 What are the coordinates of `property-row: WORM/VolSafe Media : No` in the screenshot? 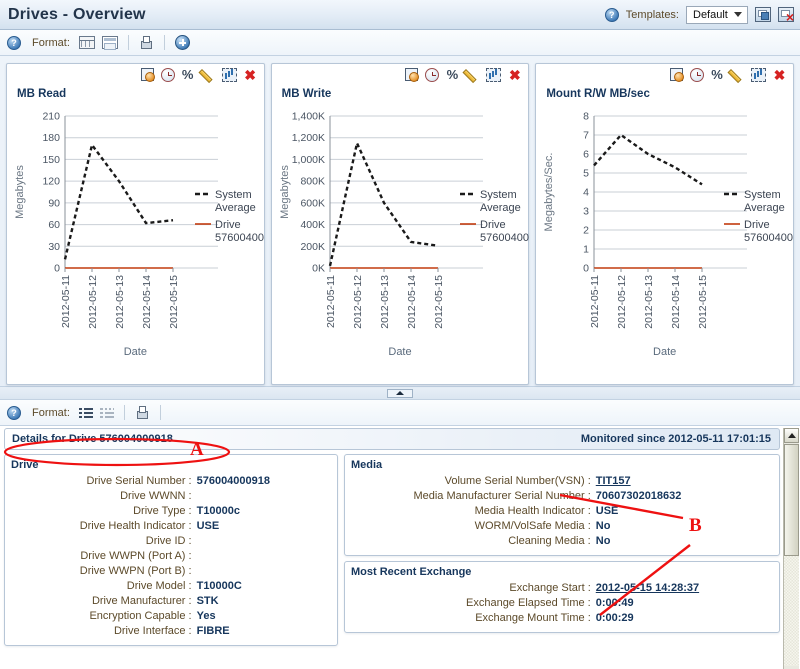 It's located at (562, 526).